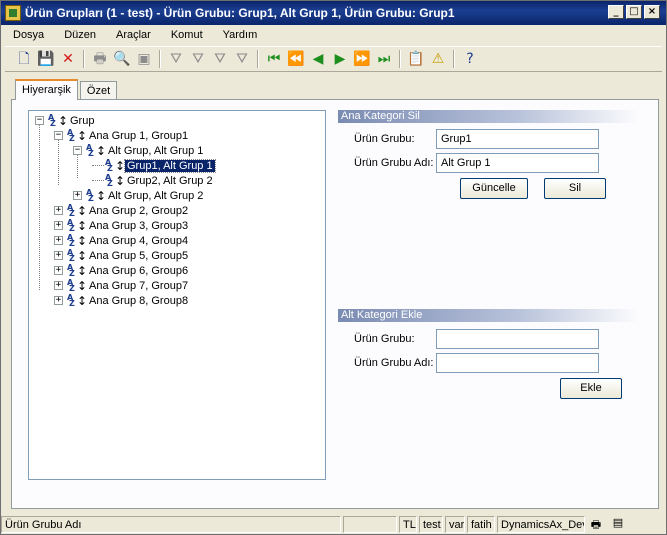  What do you see at coordinates (122, 285) in the screenshot?
I see `tree-node: + A Z ↕ Ana Grup 7, Group7` at bounding box center [122, 285].